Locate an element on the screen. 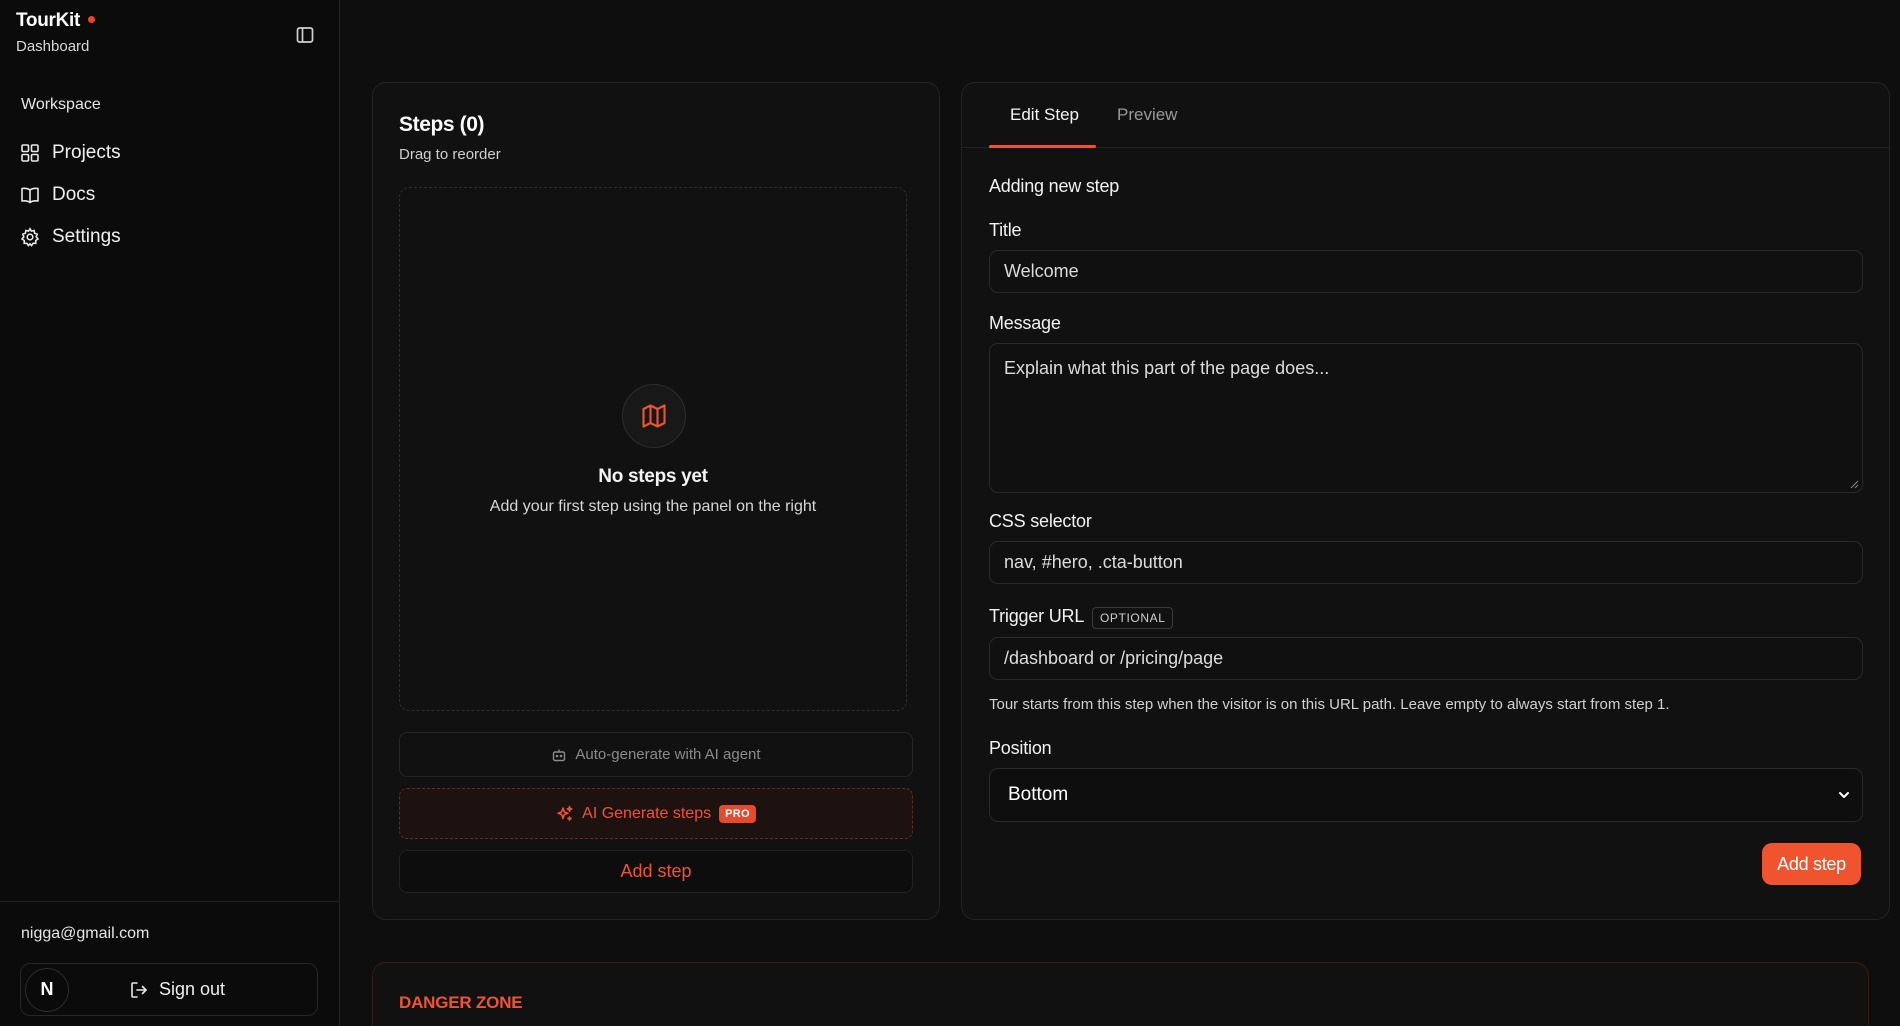 The height and width of the screenshot is (1026, 1900). sidebar-toggle-icon is located at coordinates (305, 35).